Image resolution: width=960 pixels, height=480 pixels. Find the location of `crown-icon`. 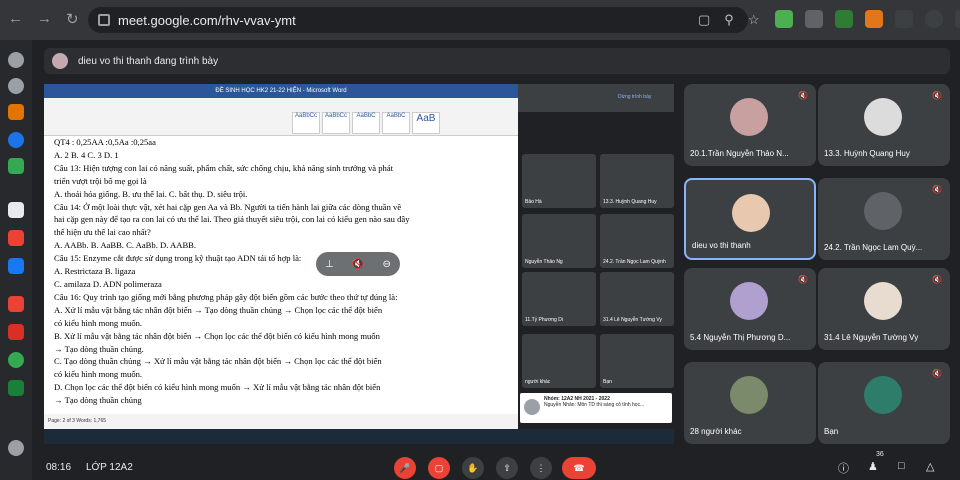

crown-icon is located at coordinates (16, 112).